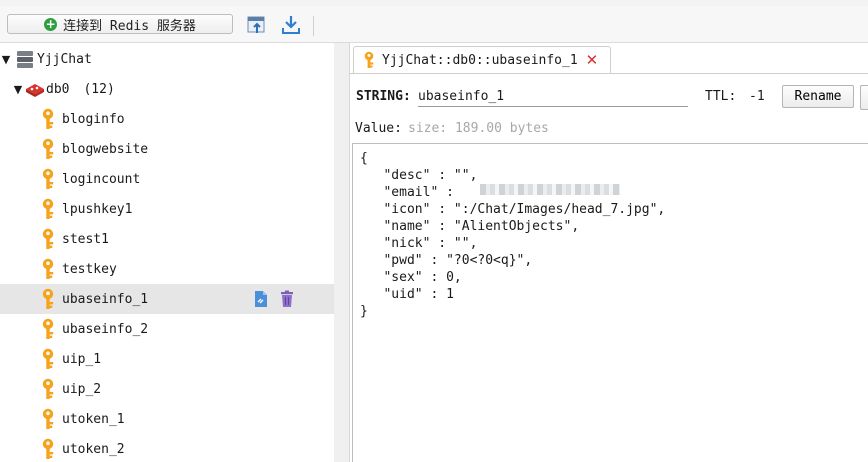 This screenshot has width=868, height=462. I want to click on key-item-label: testkey, so click(89, 269).